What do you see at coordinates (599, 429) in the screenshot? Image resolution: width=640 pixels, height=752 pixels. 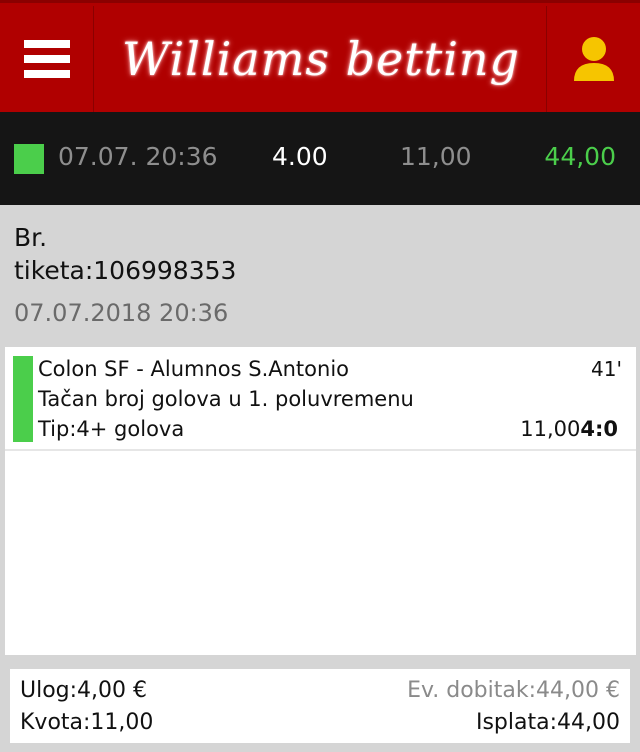 I see `bet-score: 4:0` at bounding box center [599, 429].